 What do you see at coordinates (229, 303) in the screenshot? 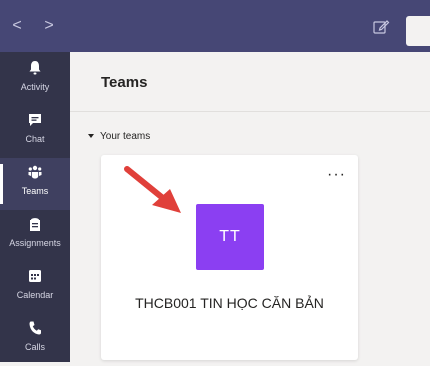
I see `team-name: THCB001 TIN HỌC CĂN BẢN` at bounding box center [229, 303].